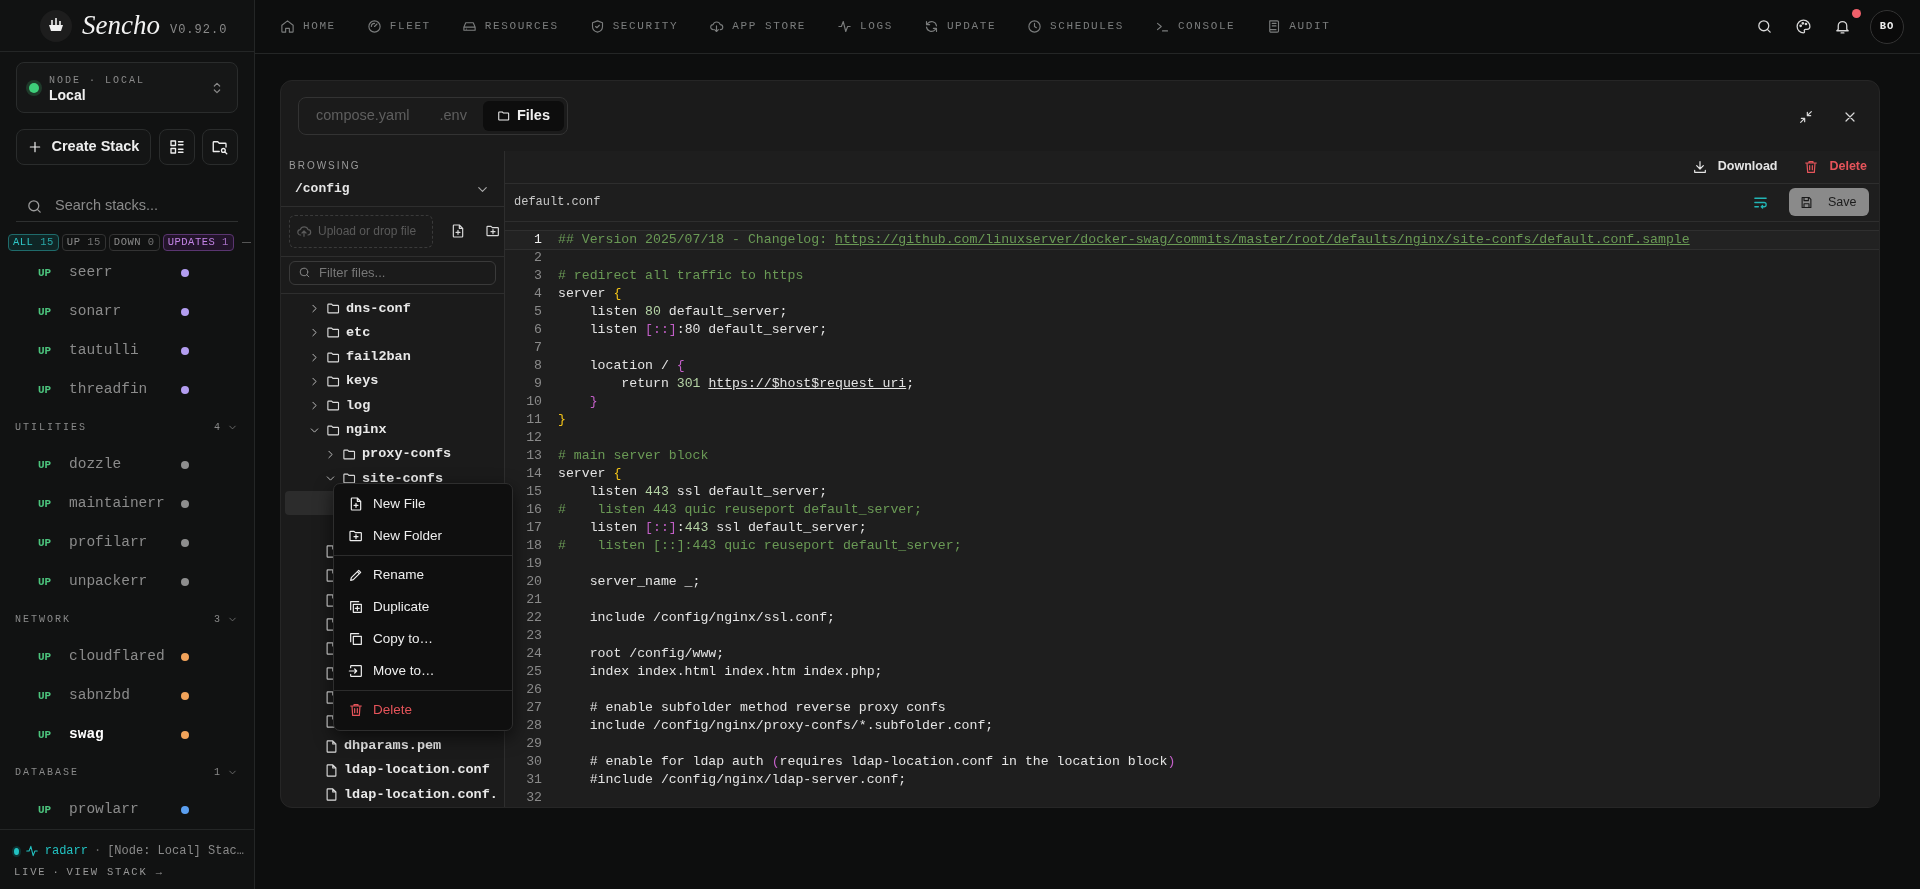  What do you see at coordinates (523, 116) in the screenshot?
I see `editor-tab: Files` at bounding box center [523, 116].